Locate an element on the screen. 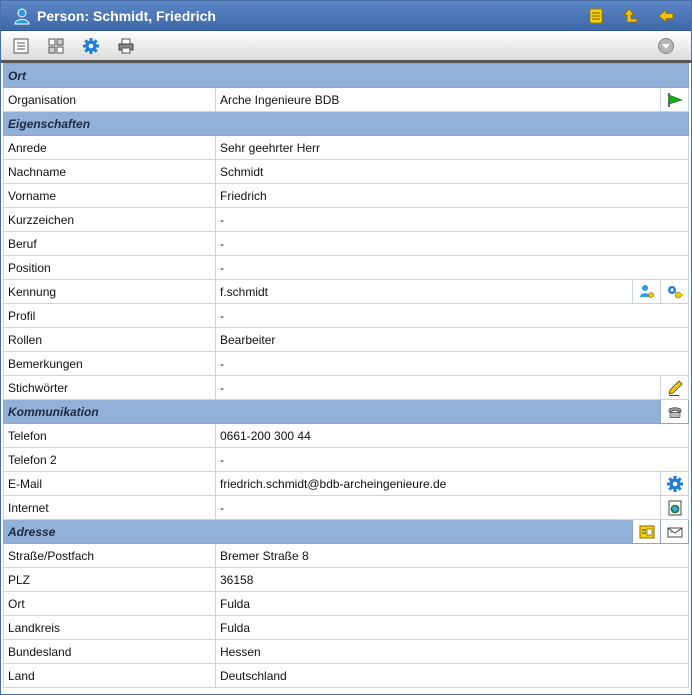 The width and height of the screenshot is (692, 695). call-button is located at coordinates (674, 411).